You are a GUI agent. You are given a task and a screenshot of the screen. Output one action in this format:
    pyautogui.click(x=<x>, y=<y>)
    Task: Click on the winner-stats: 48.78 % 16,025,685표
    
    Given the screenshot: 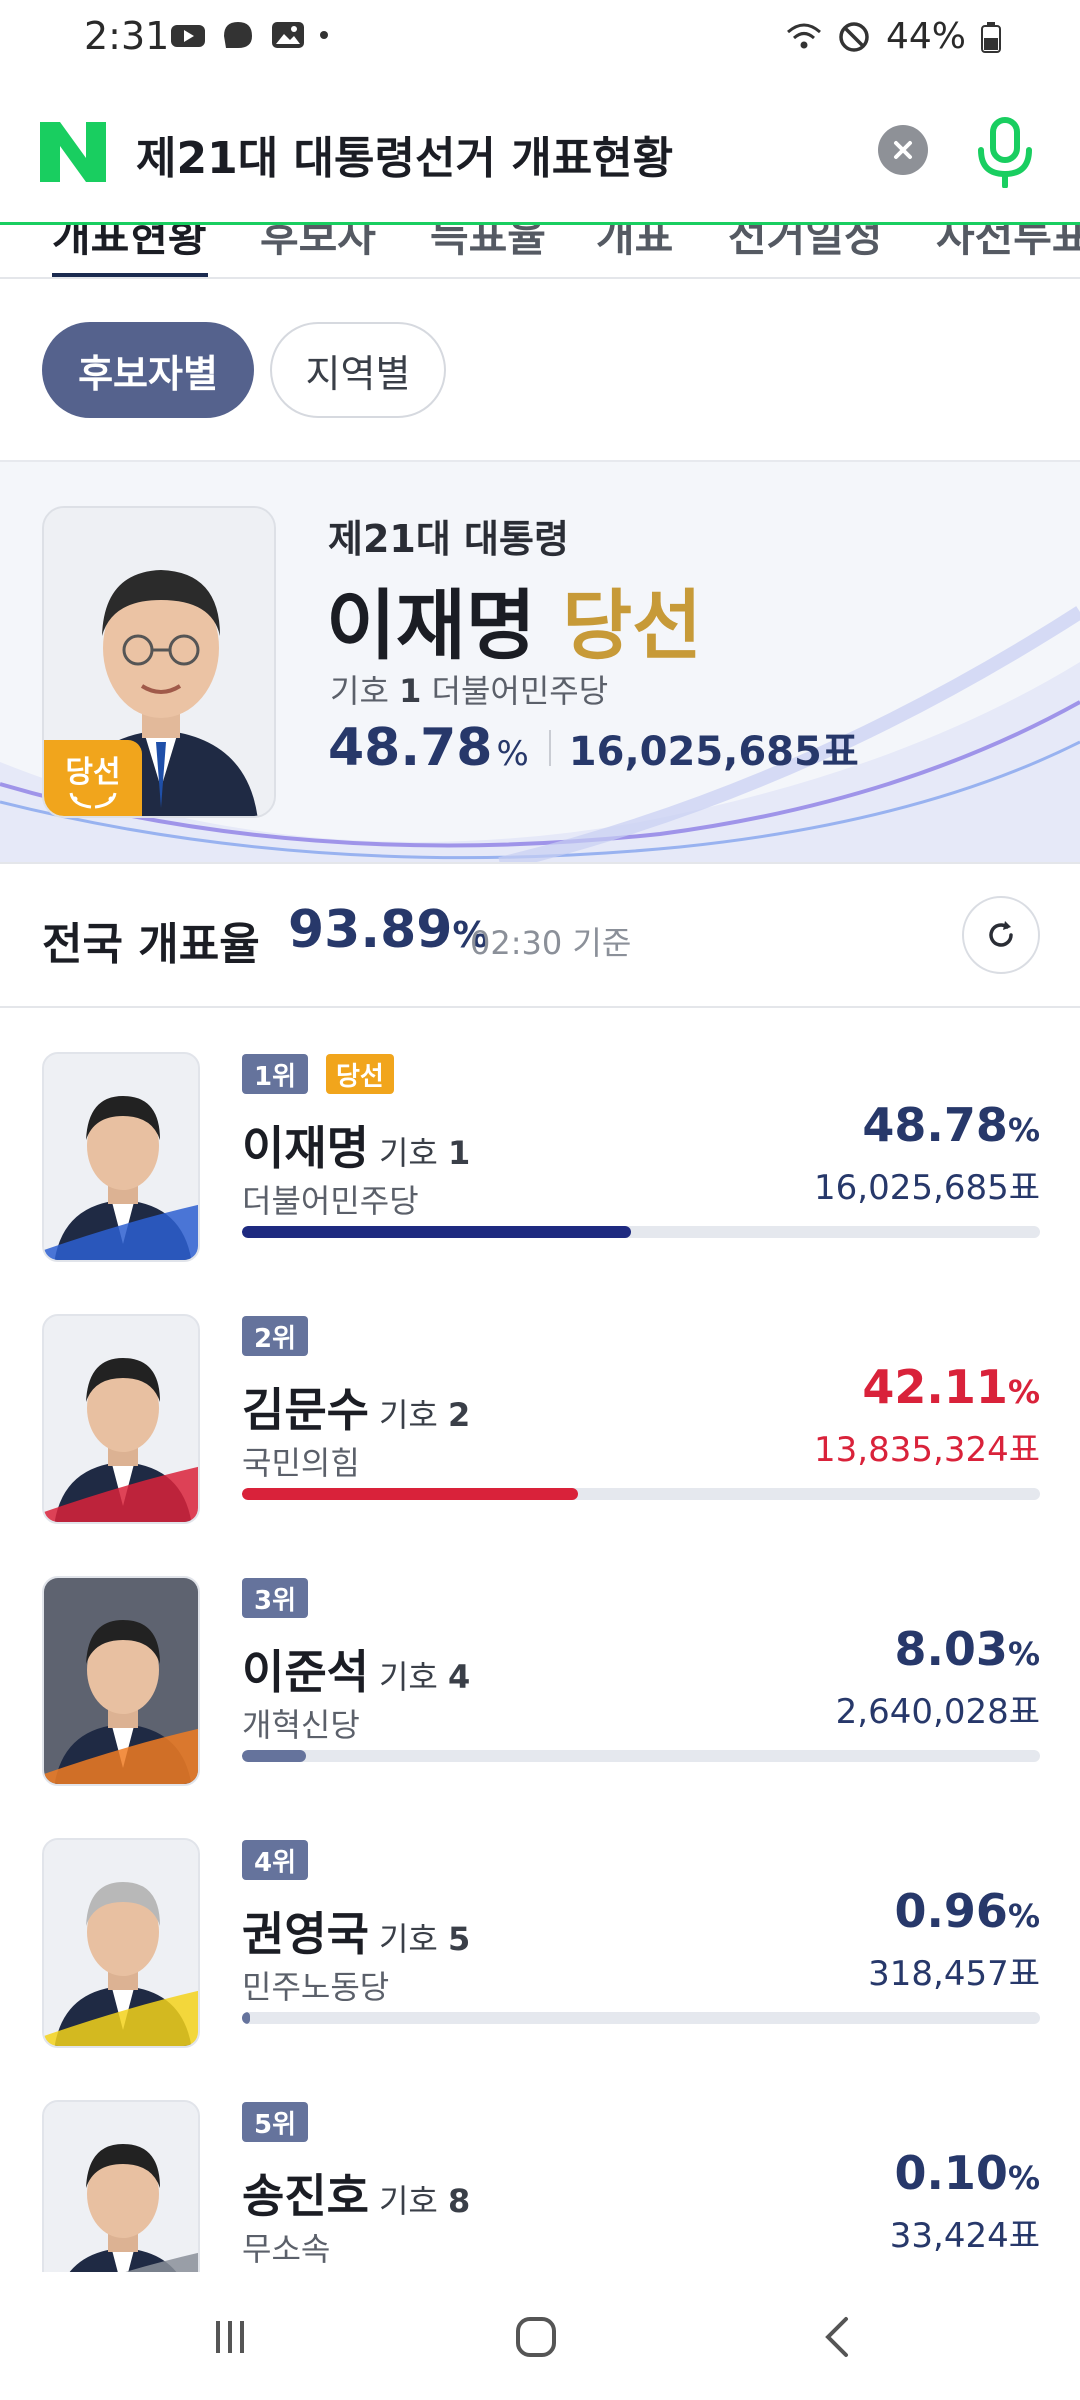 What is the action you would take?
    pyautogui.click(x=593, y=748)
    